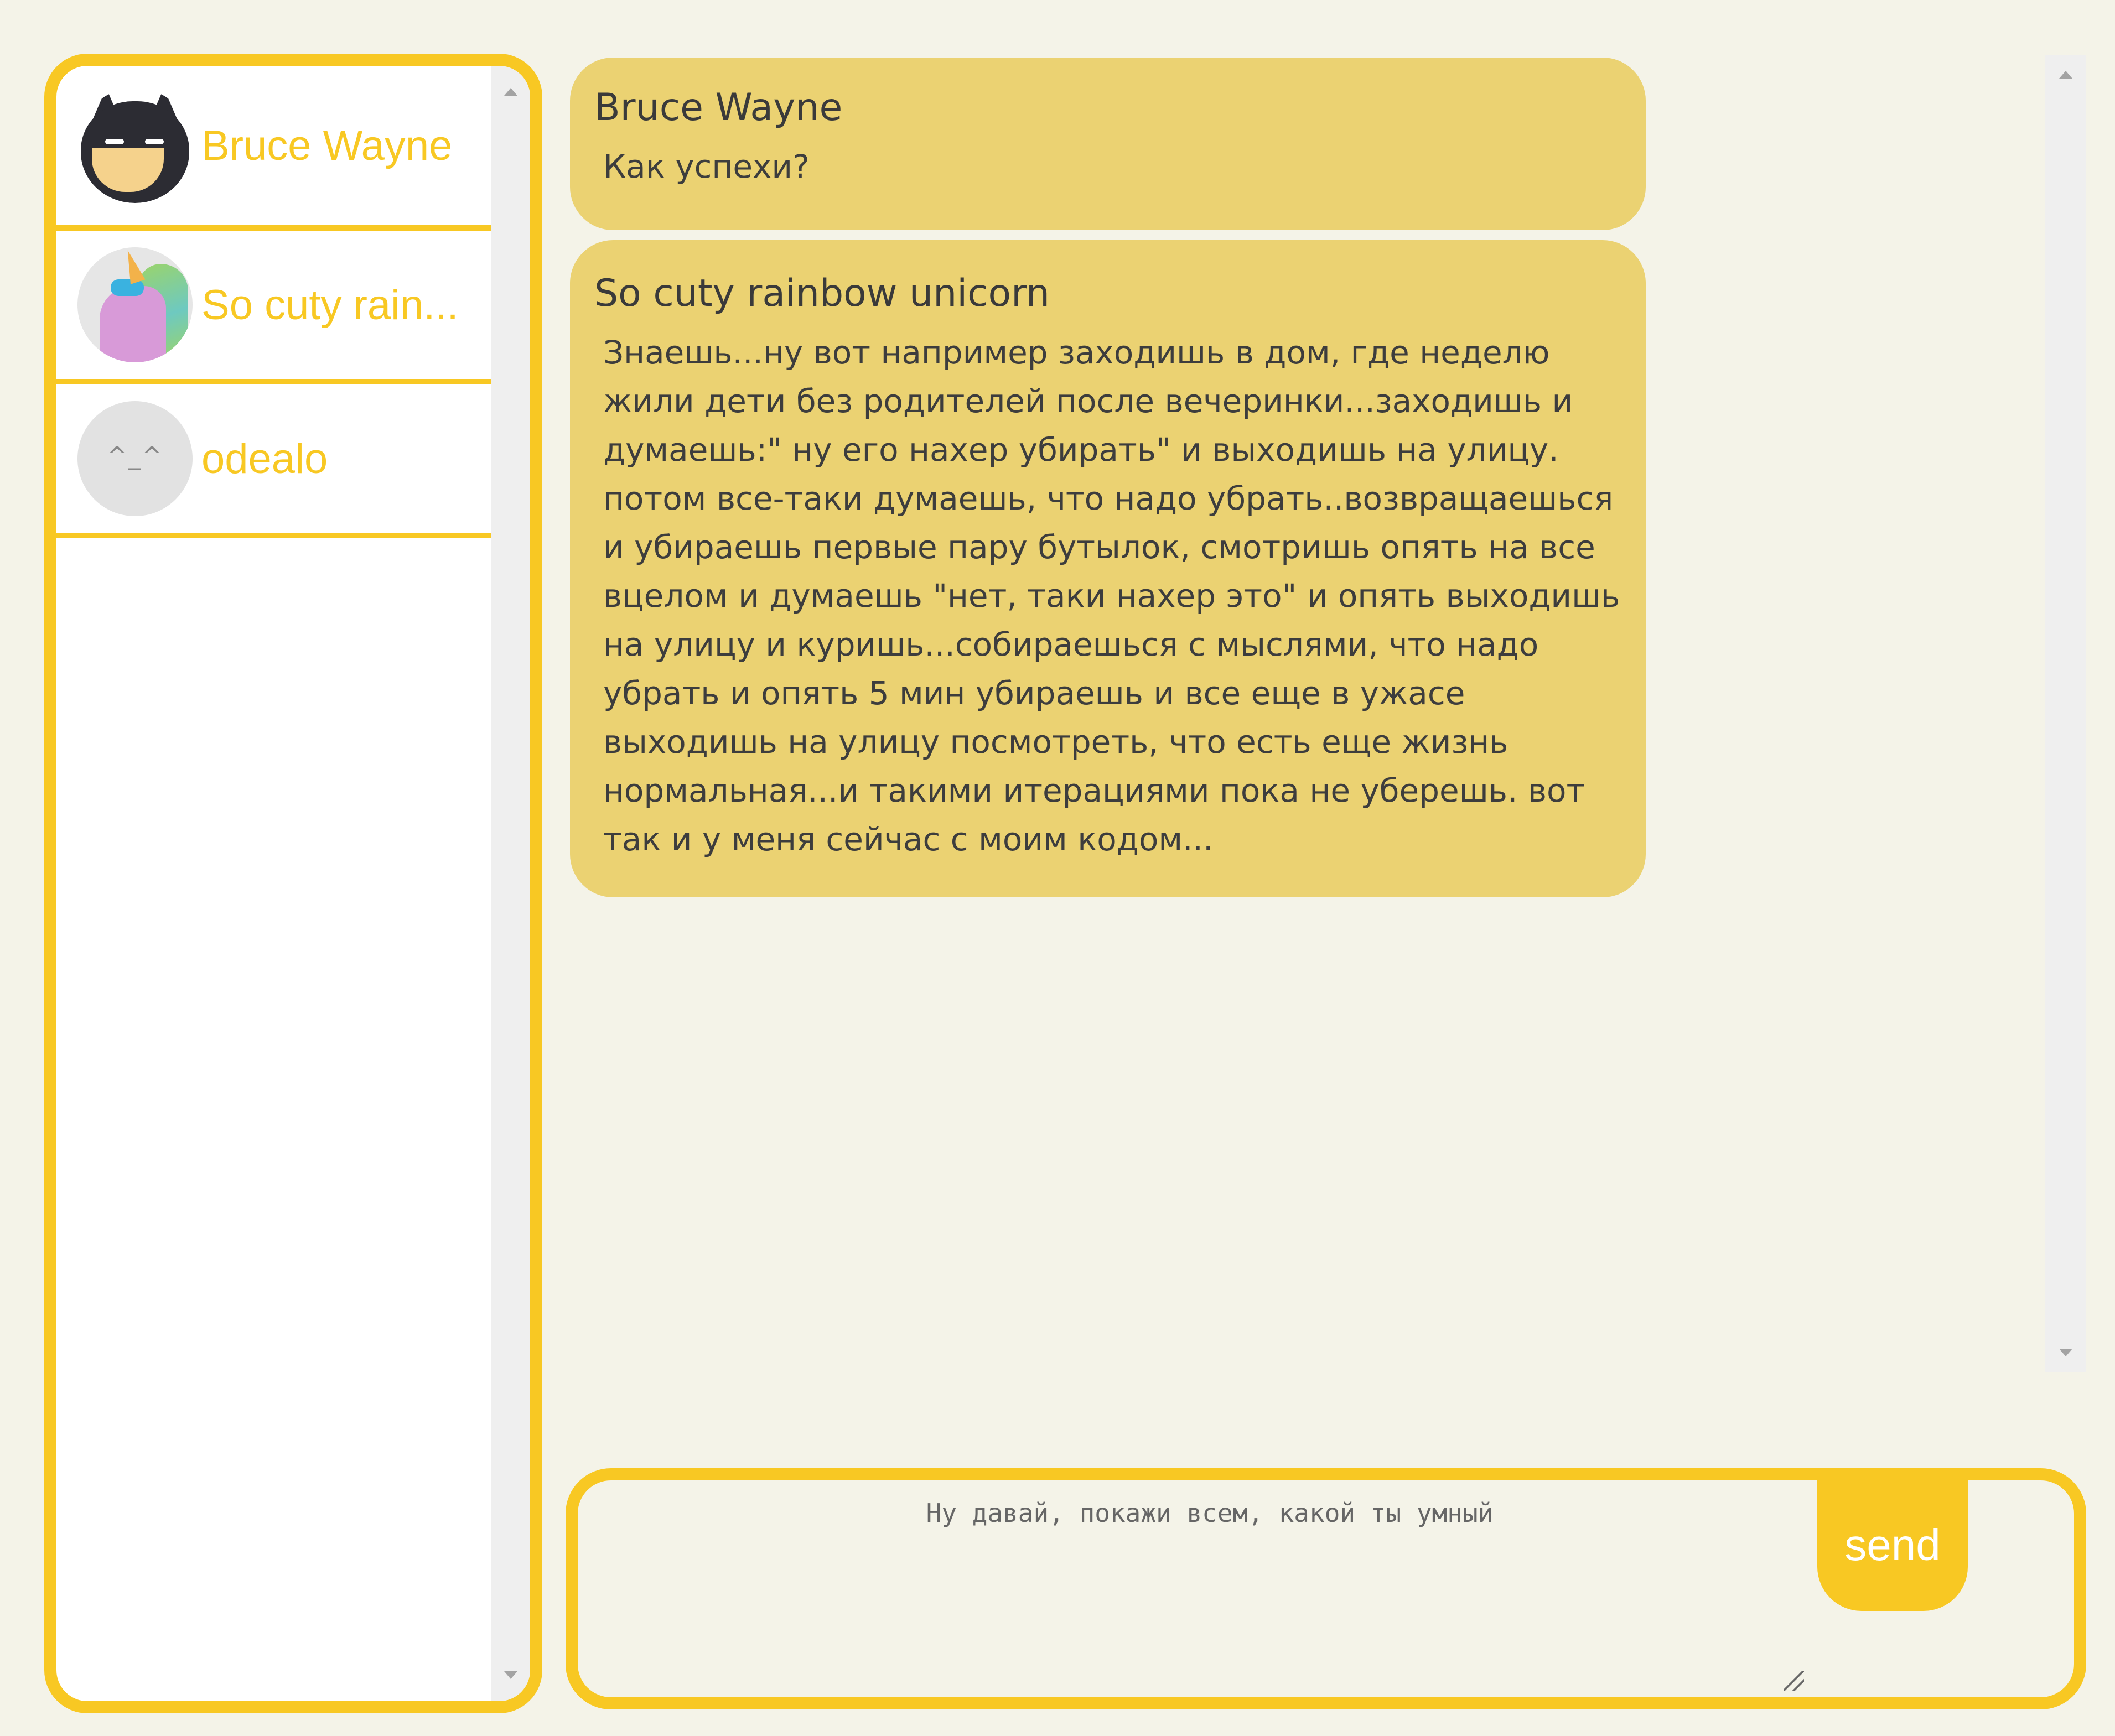 The height and width of the screenshot is (1736, 2115). What do you see at coordinates (1108, 144) in the screenshot?
I see `message-bubble: Bruce Wayne Как успехи?` at bounding box center [1108, 144].